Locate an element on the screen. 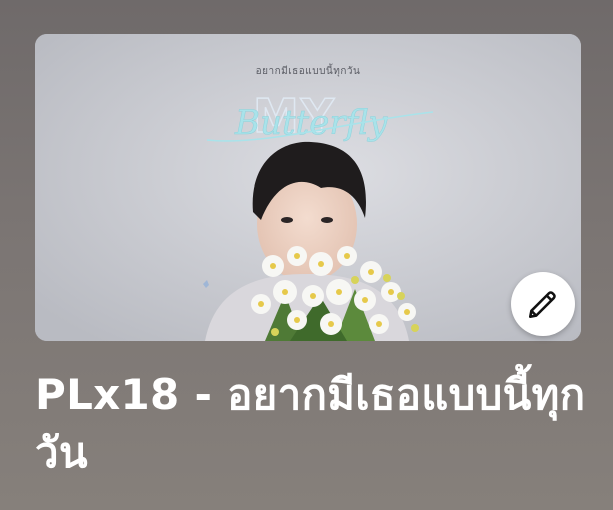  cover-logo: MY Butterfly is located at coordinates (320, 116).